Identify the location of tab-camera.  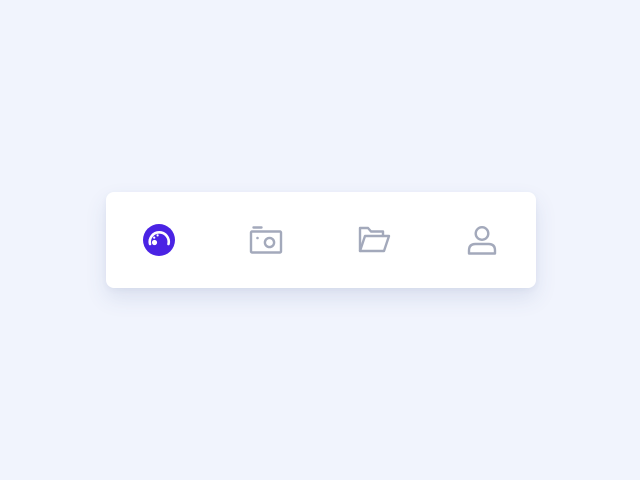
(266, 240).